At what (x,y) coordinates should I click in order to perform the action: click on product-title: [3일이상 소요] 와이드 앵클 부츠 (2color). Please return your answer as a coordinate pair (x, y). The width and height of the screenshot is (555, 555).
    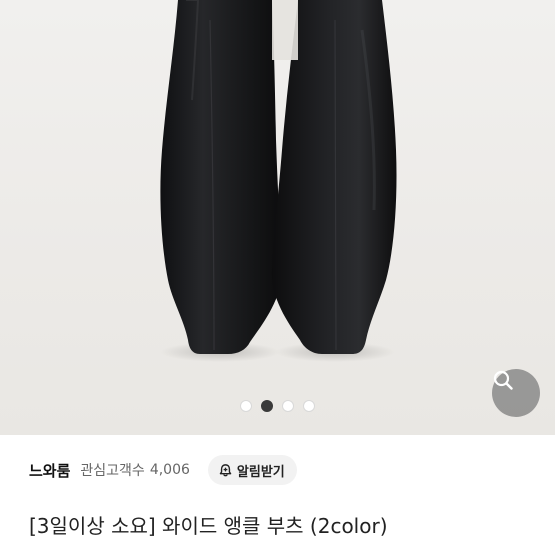
    Looking at the image, I should click on (208, 526).